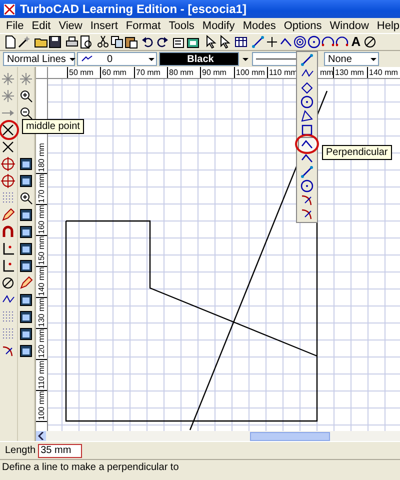 The image size is (400, 480). Describe the element at coordinates (357, 152) in the screenshot. I see `tooltip: Perpendicular` at that location.